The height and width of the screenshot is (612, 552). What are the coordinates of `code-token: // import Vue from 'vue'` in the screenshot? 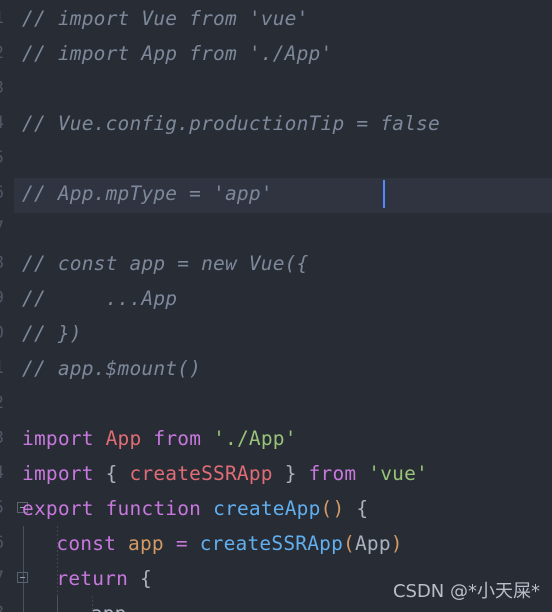 It's located at (165, 18).